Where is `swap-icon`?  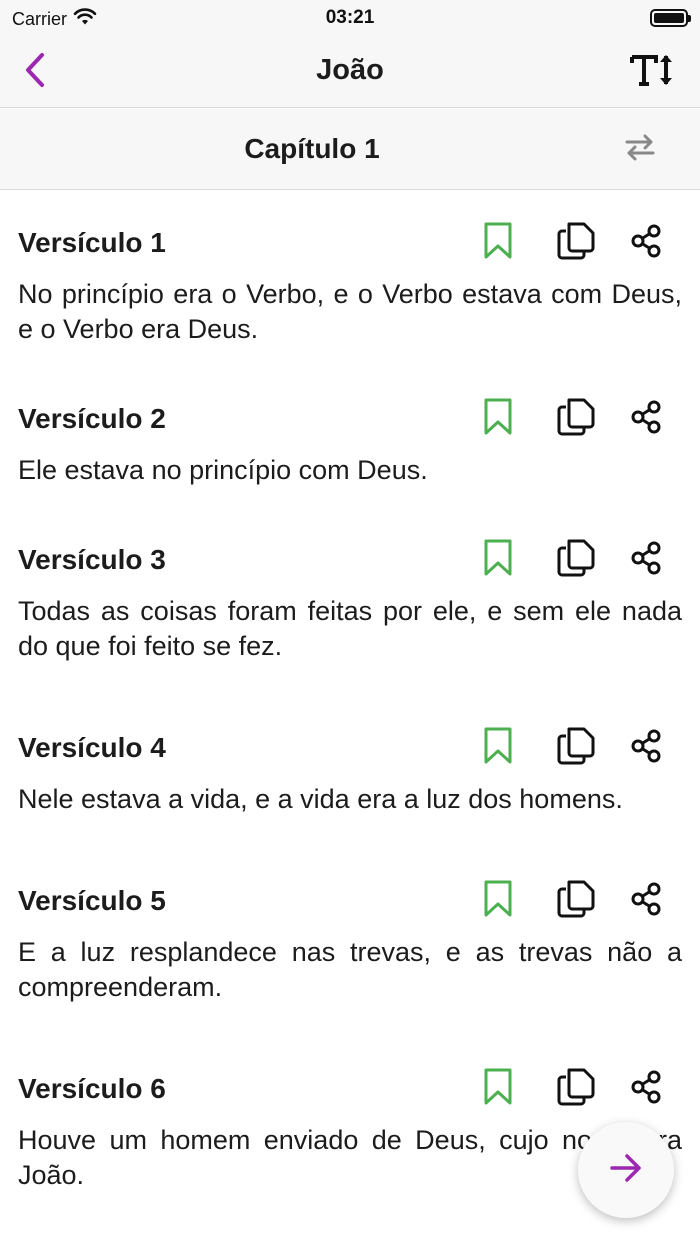 swap-icon is located at coordinates (640, 149).